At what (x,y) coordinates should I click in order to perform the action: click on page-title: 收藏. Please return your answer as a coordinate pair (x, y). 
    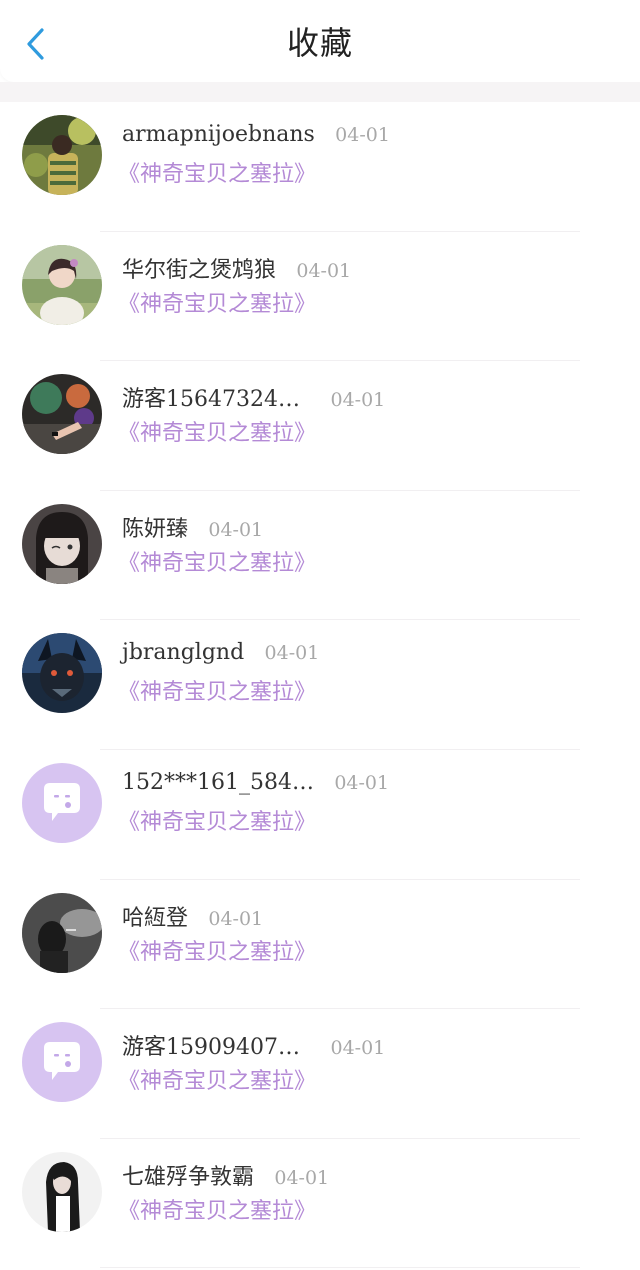
    Looking at the image, I should click on (319, 43).